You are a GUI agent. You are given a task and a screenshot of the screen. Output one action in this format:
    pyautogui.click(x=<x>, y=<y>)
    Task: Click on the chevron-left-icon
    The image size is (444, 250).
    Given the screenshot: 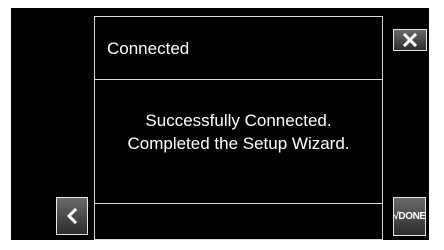 What is the action you would take?
    pyautogui.click(x=72, y=216)
    